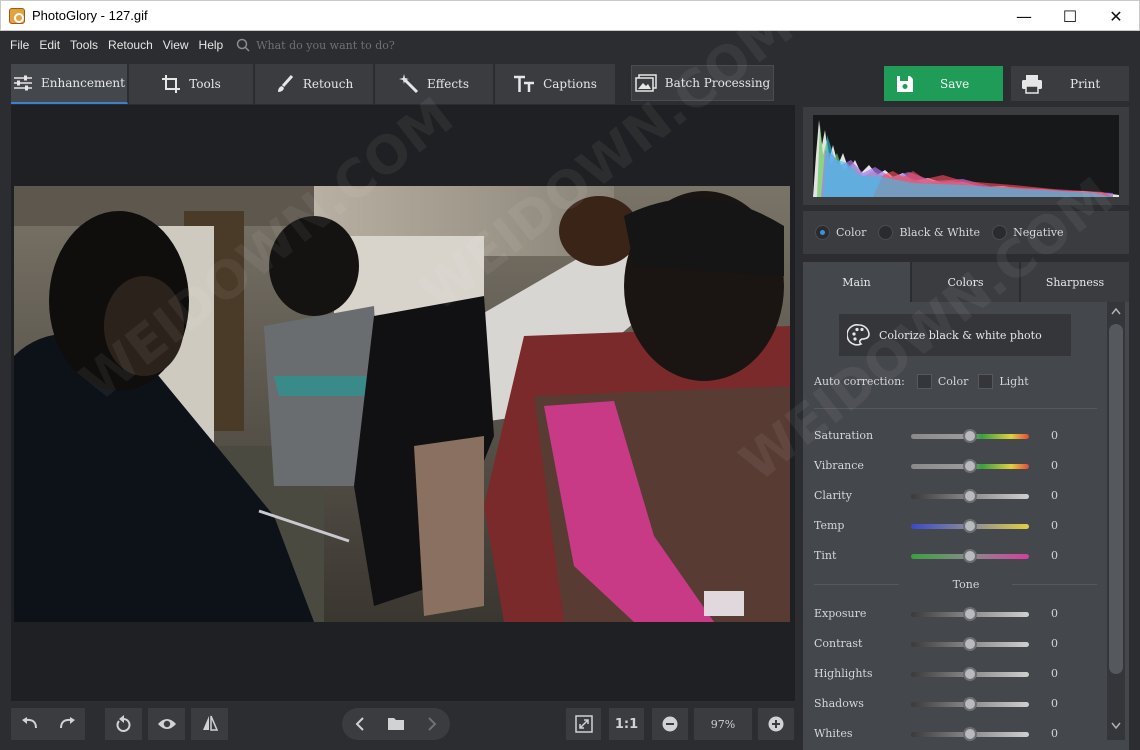 The image size is (1140, 750). Describe the element at coordinates (1116, 499) in the screenshot. I see `scroll-thumb` at that location.